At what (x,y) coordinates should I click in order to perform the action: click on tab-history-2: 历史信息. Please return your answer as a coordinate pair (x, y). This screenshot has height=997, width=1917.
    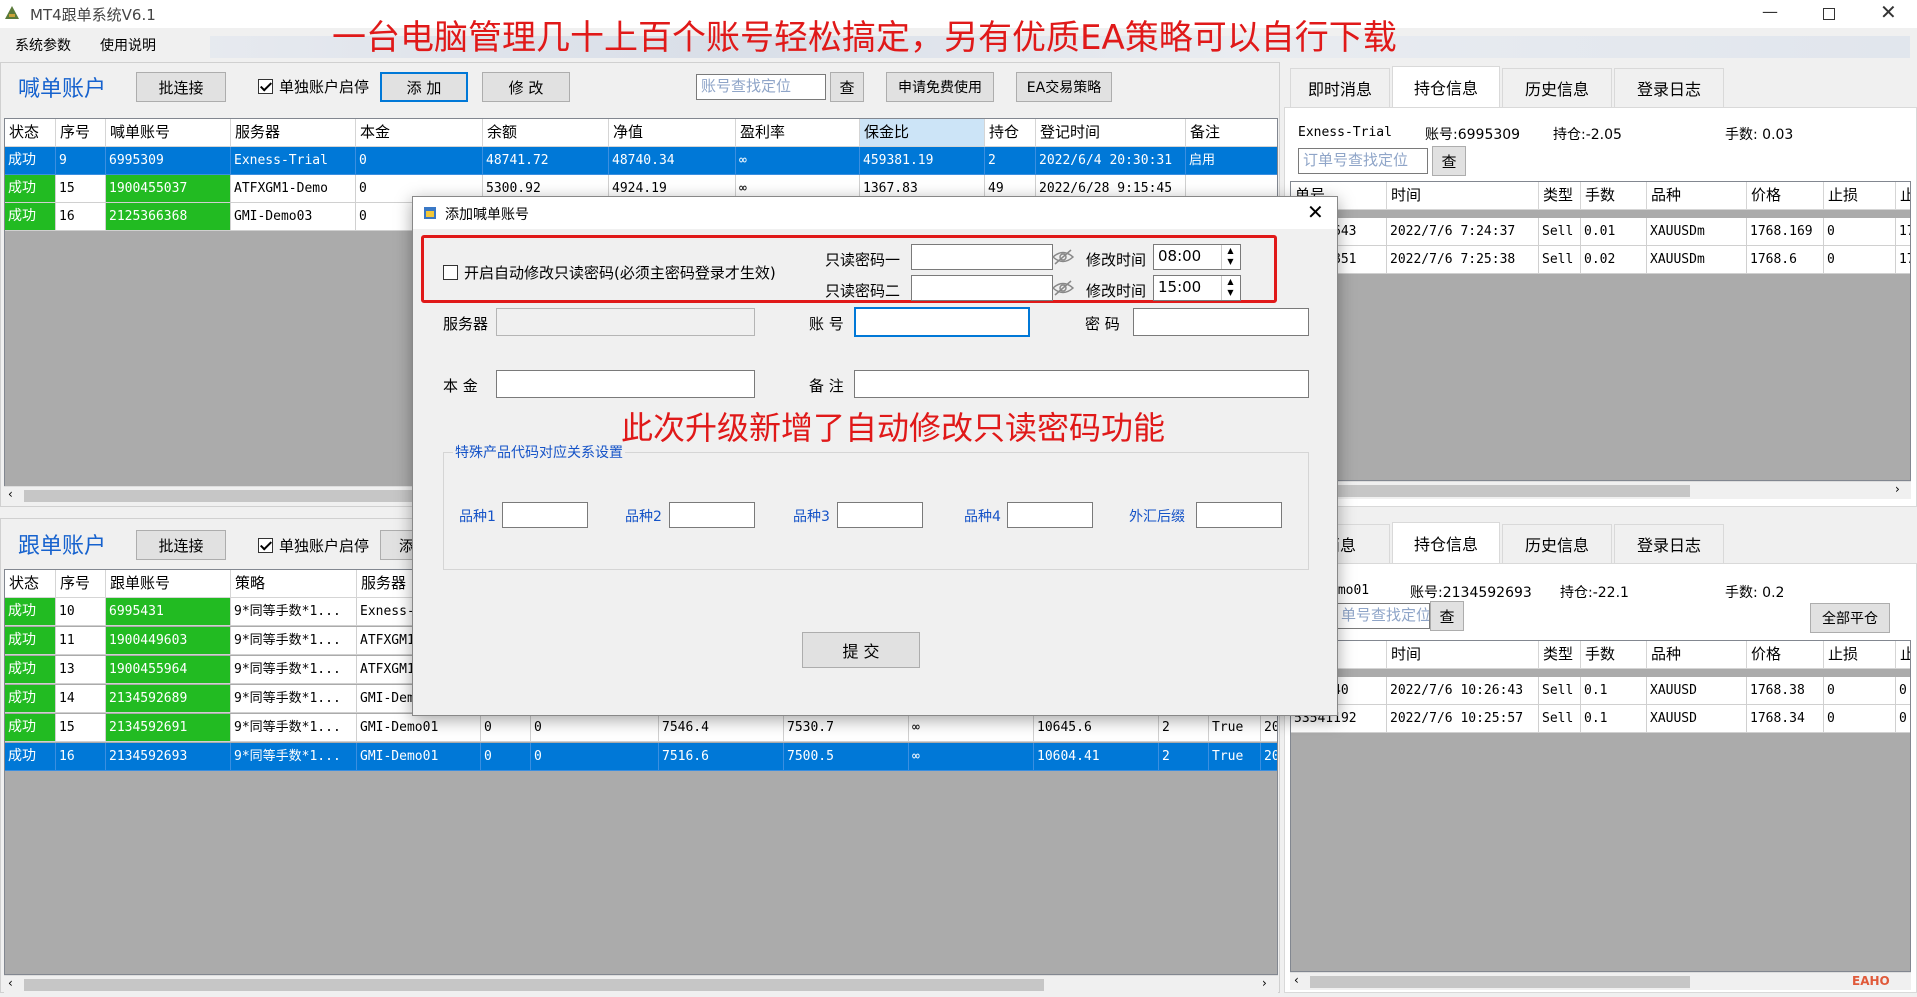
    Looking at the image, I should click on (1557, 544).